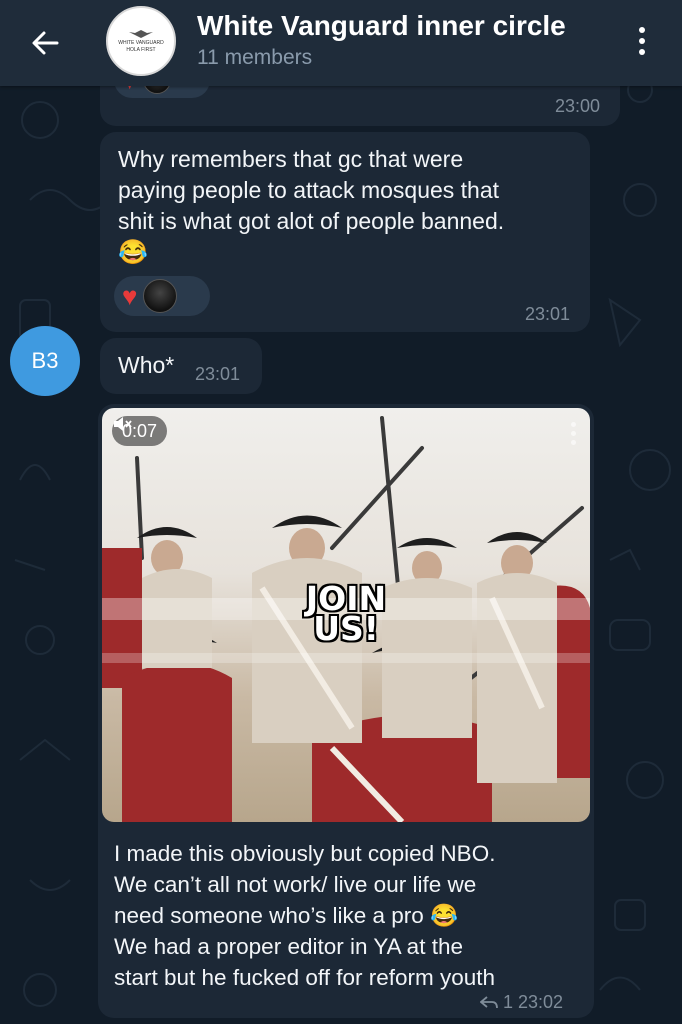  What do you see at coordinates (288, 946) in the screenshot?
I see `message-line: We had a proper editor in YA at the` at bounding box center [288, 946].